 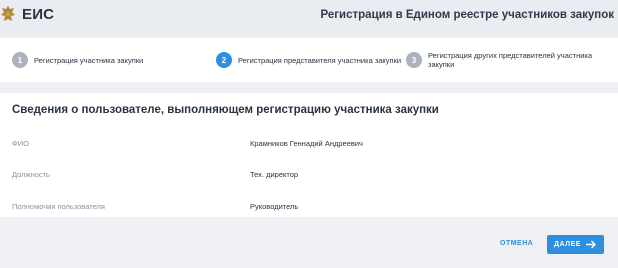 What do you see at coordinates (20, 60) in the screenshot?
I see `step-1-number: 1` at bounding box center [20, 60].